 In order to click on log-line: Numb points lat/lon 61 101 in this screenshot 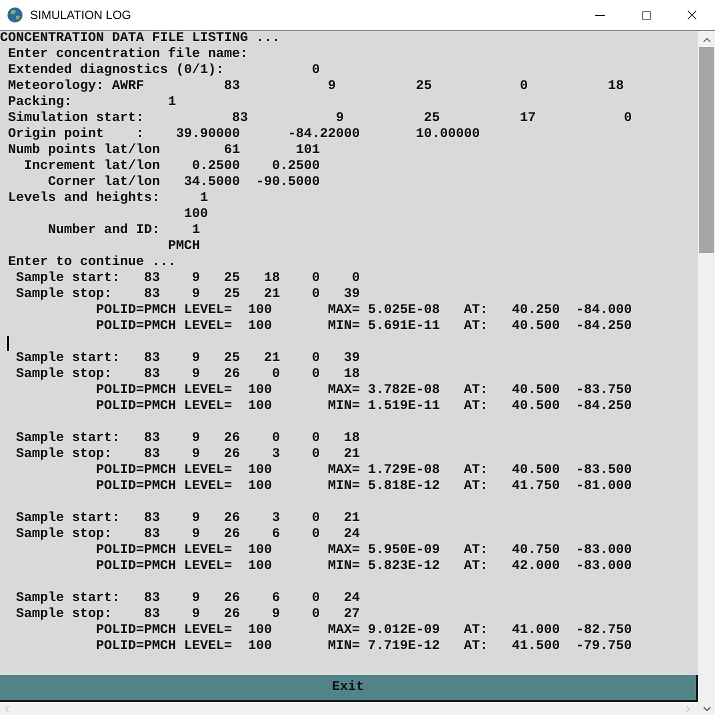, I will do `click(163, 151)`.